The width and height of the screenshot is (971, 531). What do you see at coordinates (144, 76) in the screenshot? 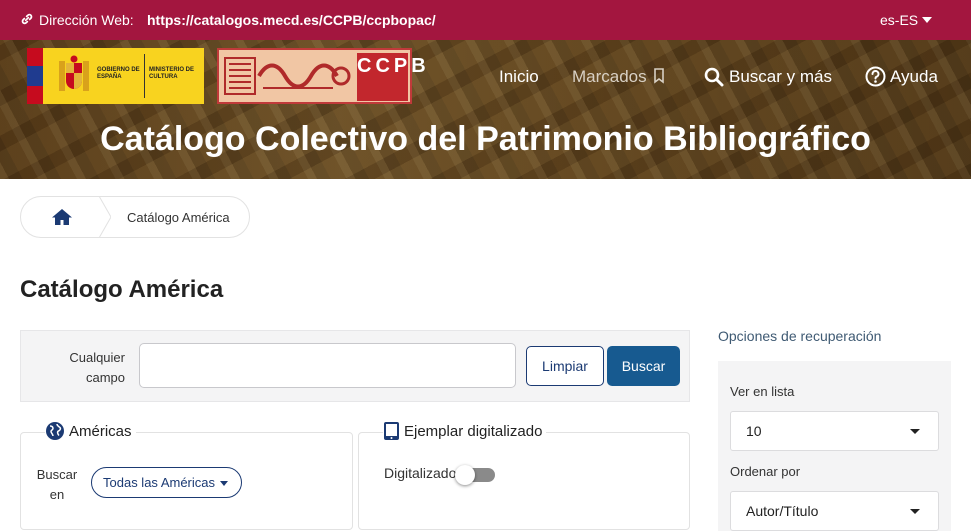
I see `logo-divider` at bounding box center [144, 76].